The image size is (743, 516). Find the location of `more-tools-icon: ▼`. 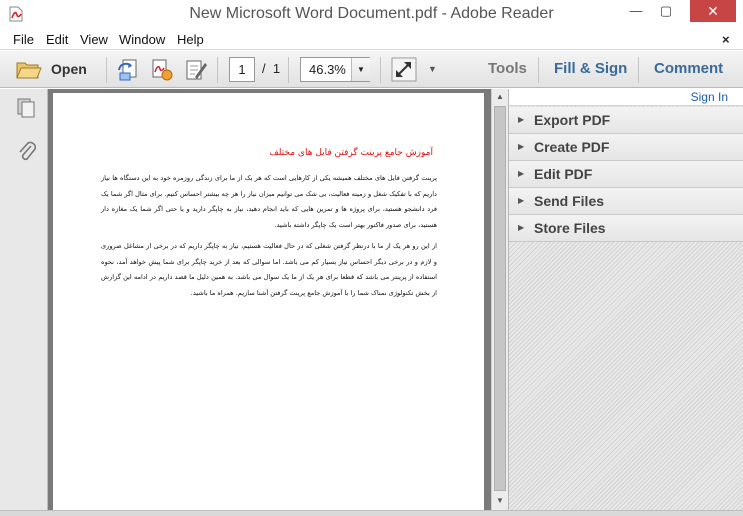

more-tools-icon: ▼ is located at coordinates (432, 69).